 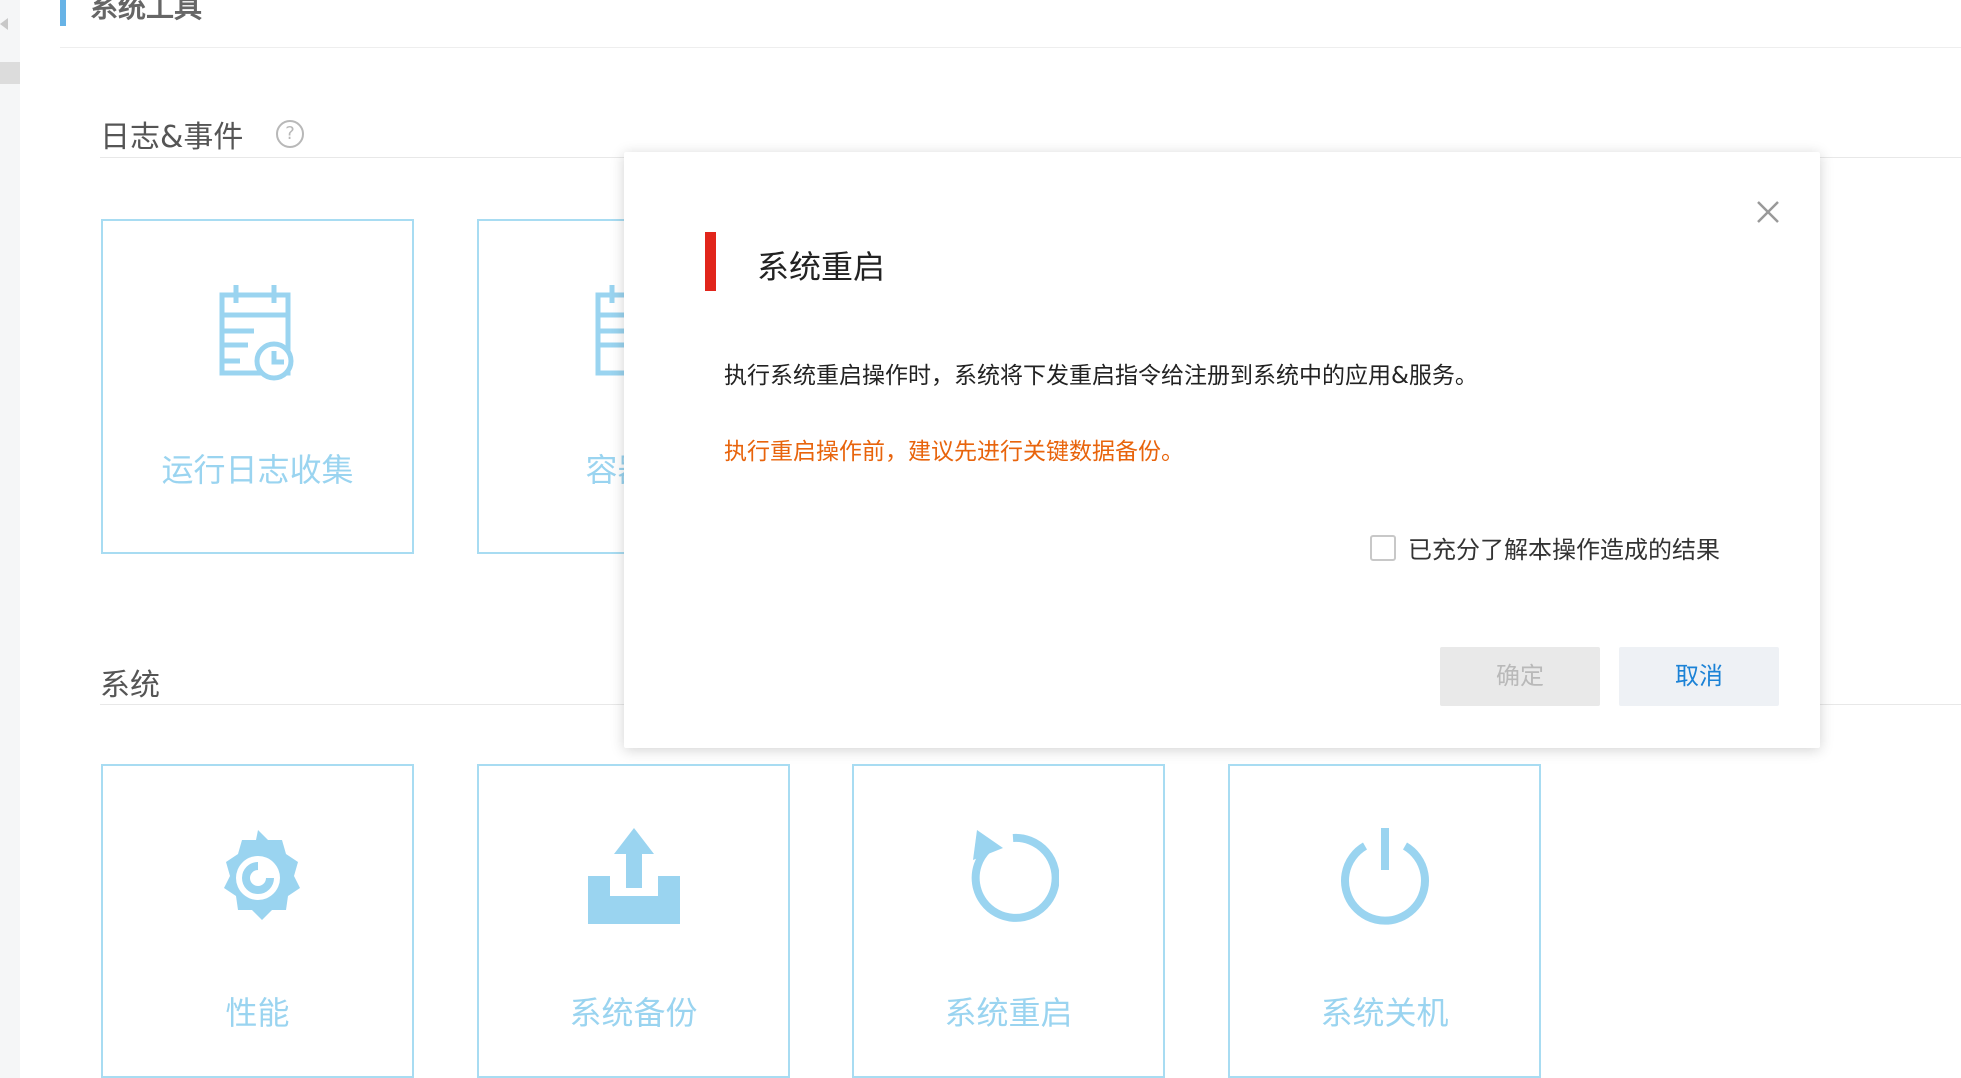 I want to click on dialog-title: 系统重启, so click(x=821, y=267).